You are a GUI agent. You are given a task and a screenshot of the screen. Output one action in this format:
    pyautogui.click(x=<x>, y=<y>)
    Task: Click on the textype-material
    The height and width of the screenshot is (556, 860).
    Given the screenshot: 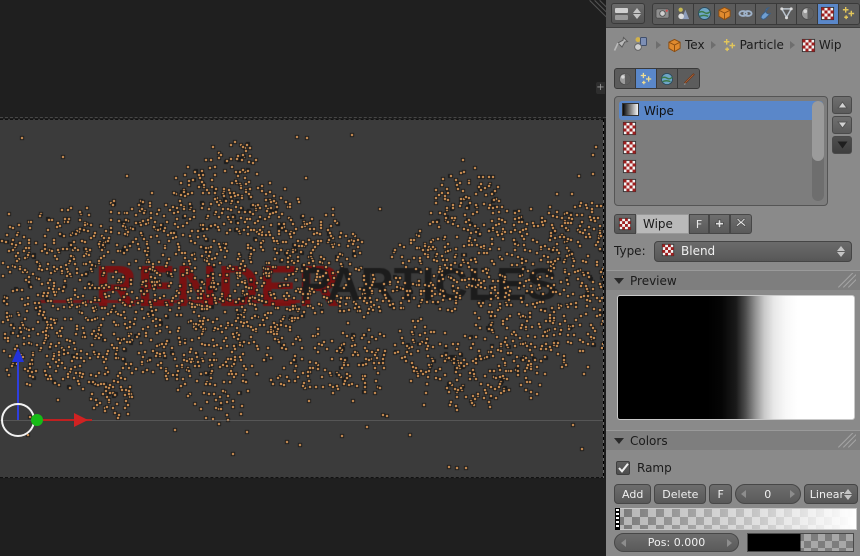 What is the action you would take?
    pyautogui.click(x=625, y=78)
    